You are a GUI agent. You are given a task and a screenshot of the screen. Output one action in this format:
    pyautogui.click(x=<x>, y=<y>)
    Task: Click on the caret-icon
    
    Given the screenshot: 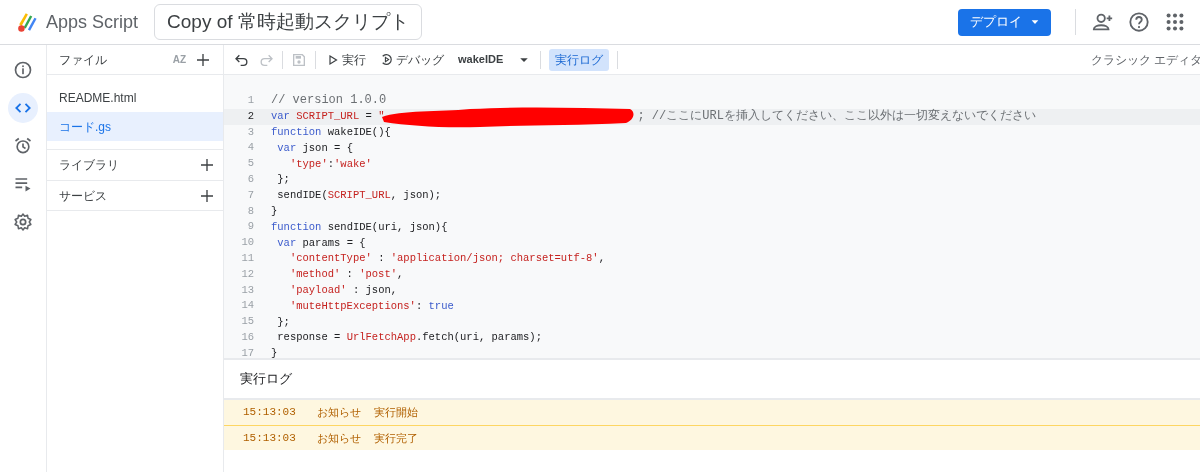 What is the action you would take?
    pyautogui.click(x=1034, y=22)
    